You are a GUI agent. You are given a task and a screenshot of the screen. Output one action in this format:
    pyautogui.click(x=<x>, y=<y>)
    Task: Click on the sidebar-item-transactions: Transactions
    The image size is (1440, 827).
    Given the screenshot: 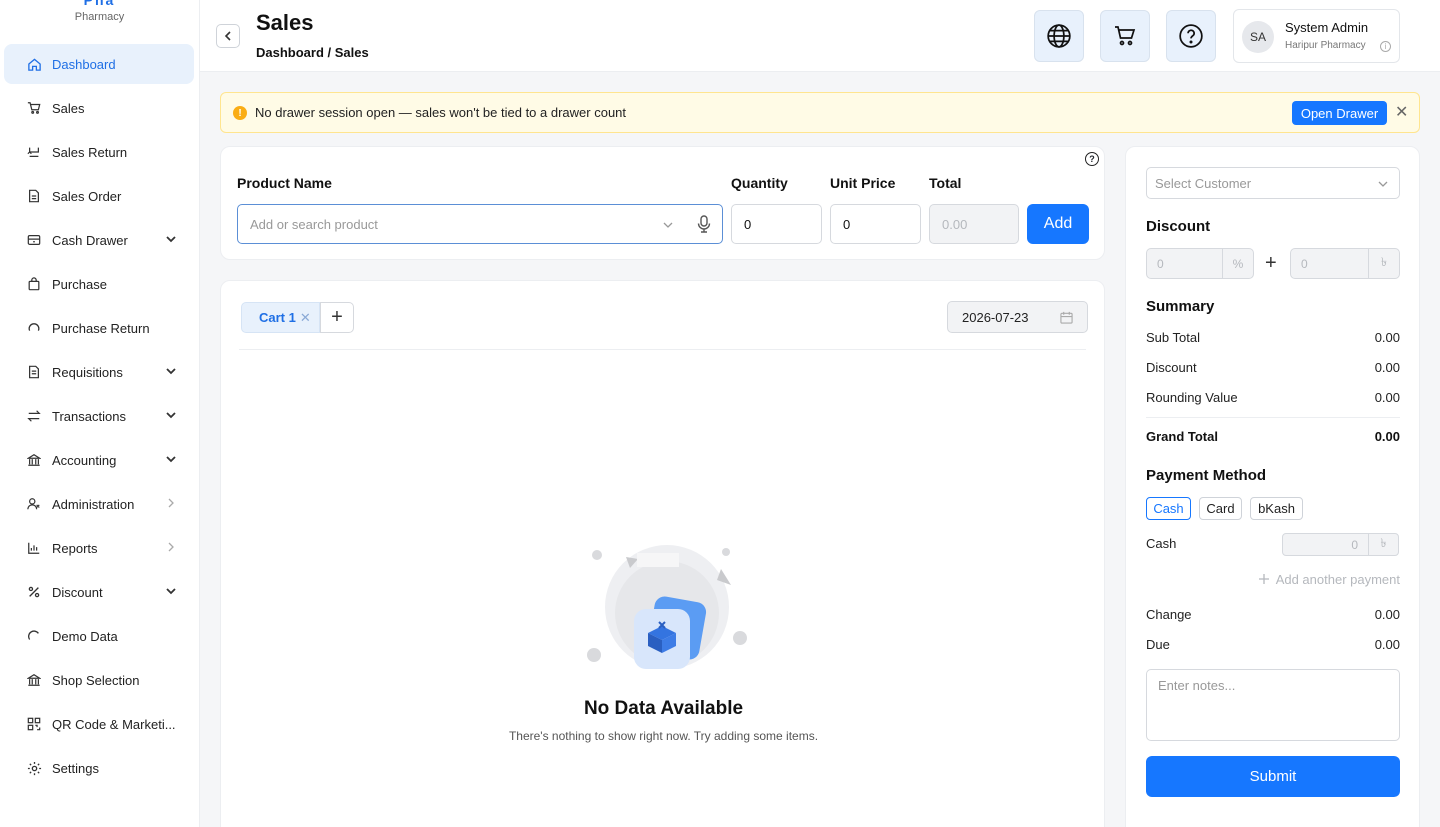 What is the action you would take?
    pyautogui.click(x=99, y=416)
    